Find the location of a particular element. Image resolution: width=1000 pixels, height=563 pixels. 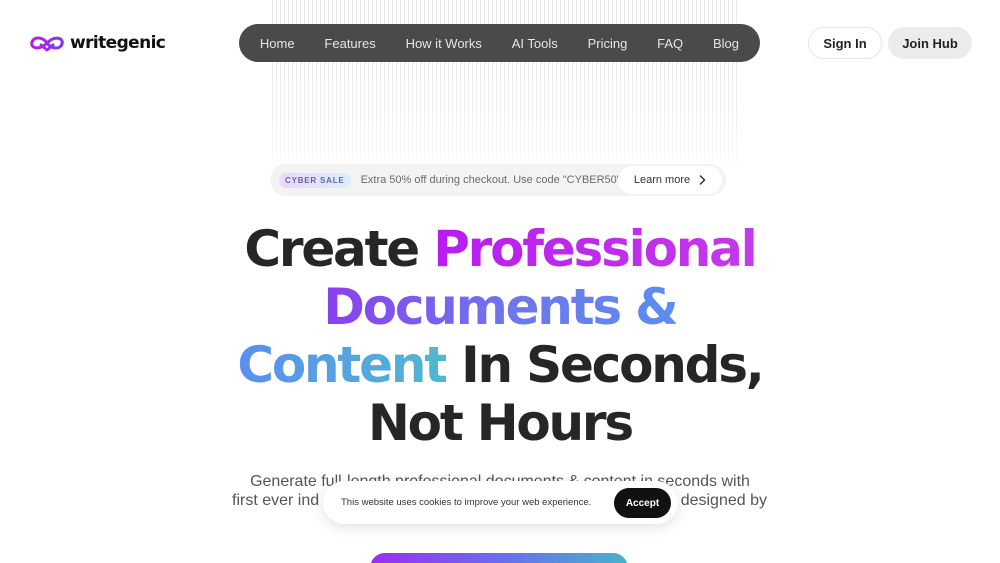

cyber-sale-badge: CYBER SALE is located at coordinates (315, 180).